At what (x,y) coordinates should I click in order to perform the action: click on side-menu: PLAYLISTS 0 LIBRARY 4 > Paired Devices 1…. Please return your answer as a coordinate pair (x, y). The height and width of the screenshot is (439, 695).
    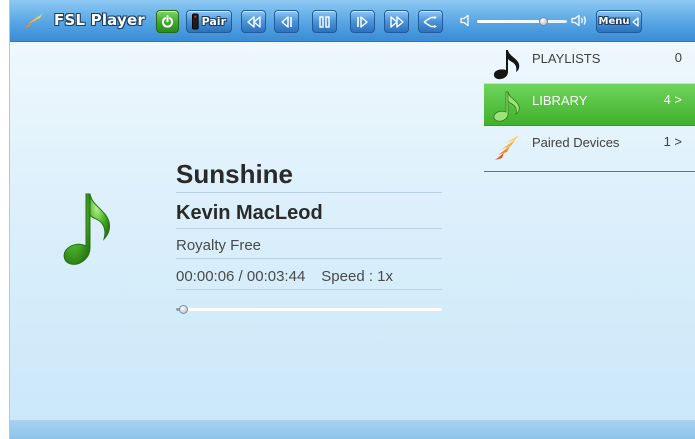
    Looking at the image, I should click on (589, 107).